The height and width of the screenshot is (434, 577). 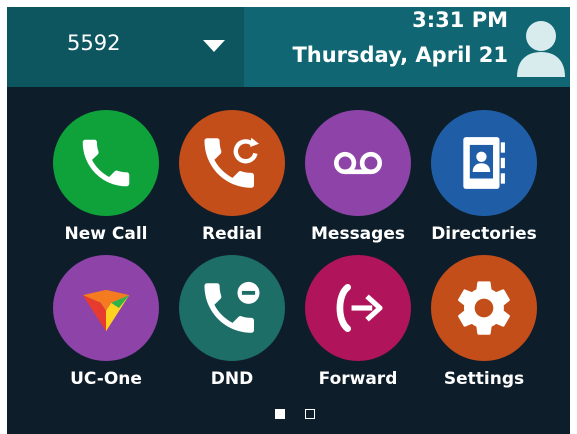 I want to click on clock-date: Thursday, April 21, so click(x=400, y=55).